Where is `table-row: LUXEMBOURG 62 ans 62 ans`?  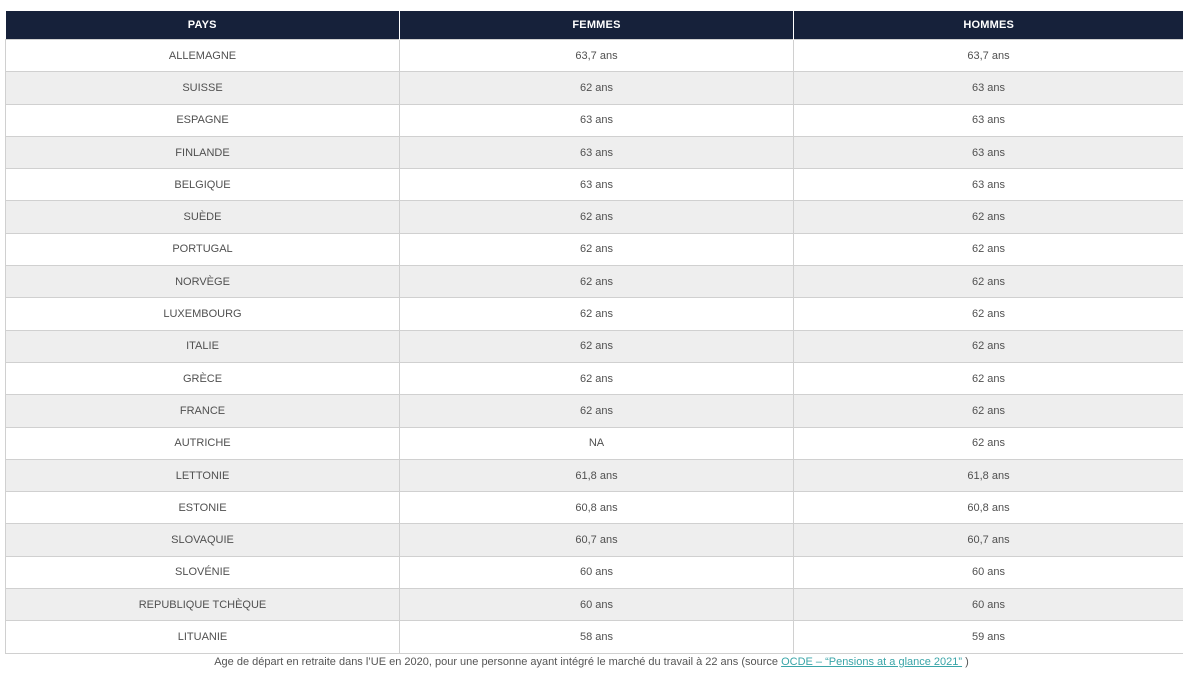 table-row: LUXEMBOURG 62 ans 62 ans is located at coordinates (594, 314).